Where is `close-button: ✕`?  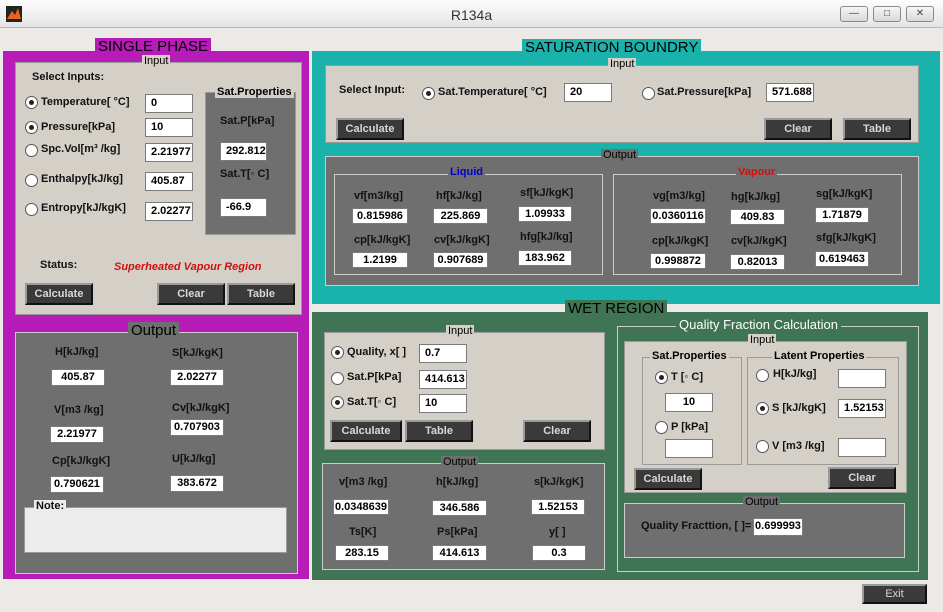 close-button: ✕ is located at coordinates (920, 14).